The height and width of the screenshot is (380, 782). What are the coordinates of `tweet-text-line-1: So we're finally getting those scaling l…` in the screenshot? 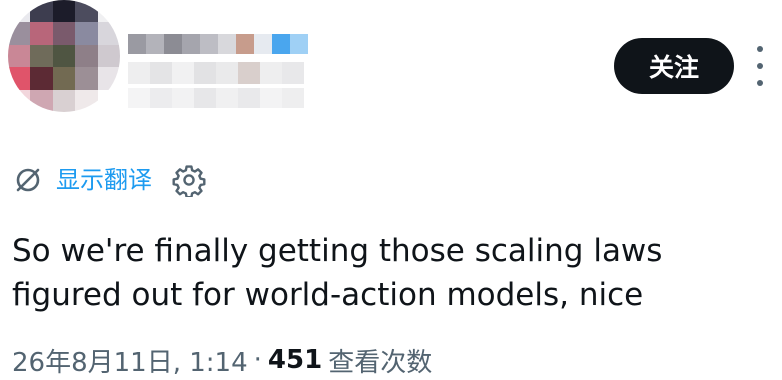 It's located at (337, 251).